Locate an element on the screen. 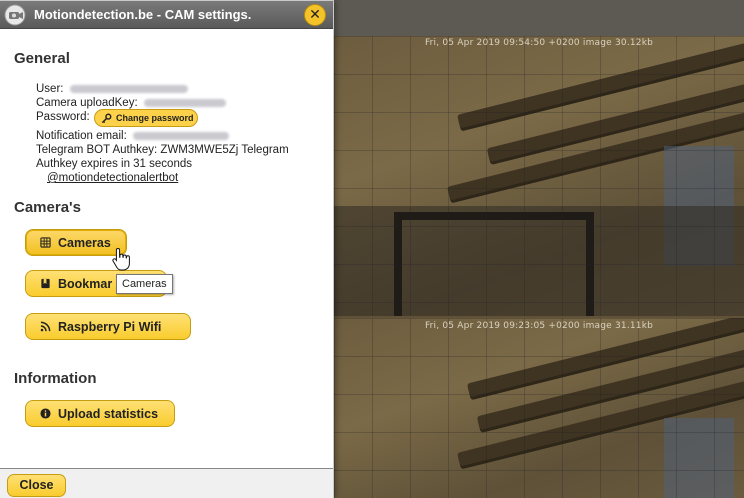  raspberry-pi-wifi-label: Raspberry Pi Wifi is located at coordinates (110, 326).